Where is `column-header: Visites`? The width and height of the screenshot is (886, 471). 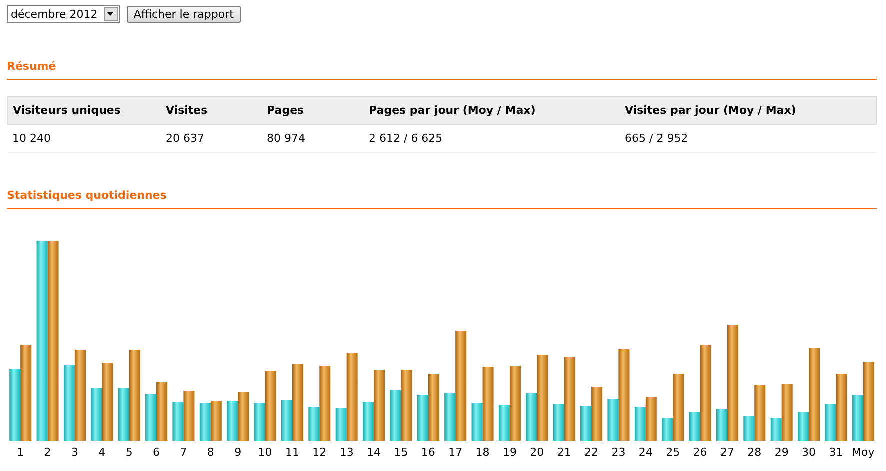 column-header: Visites is located at coordinates (187, 110).